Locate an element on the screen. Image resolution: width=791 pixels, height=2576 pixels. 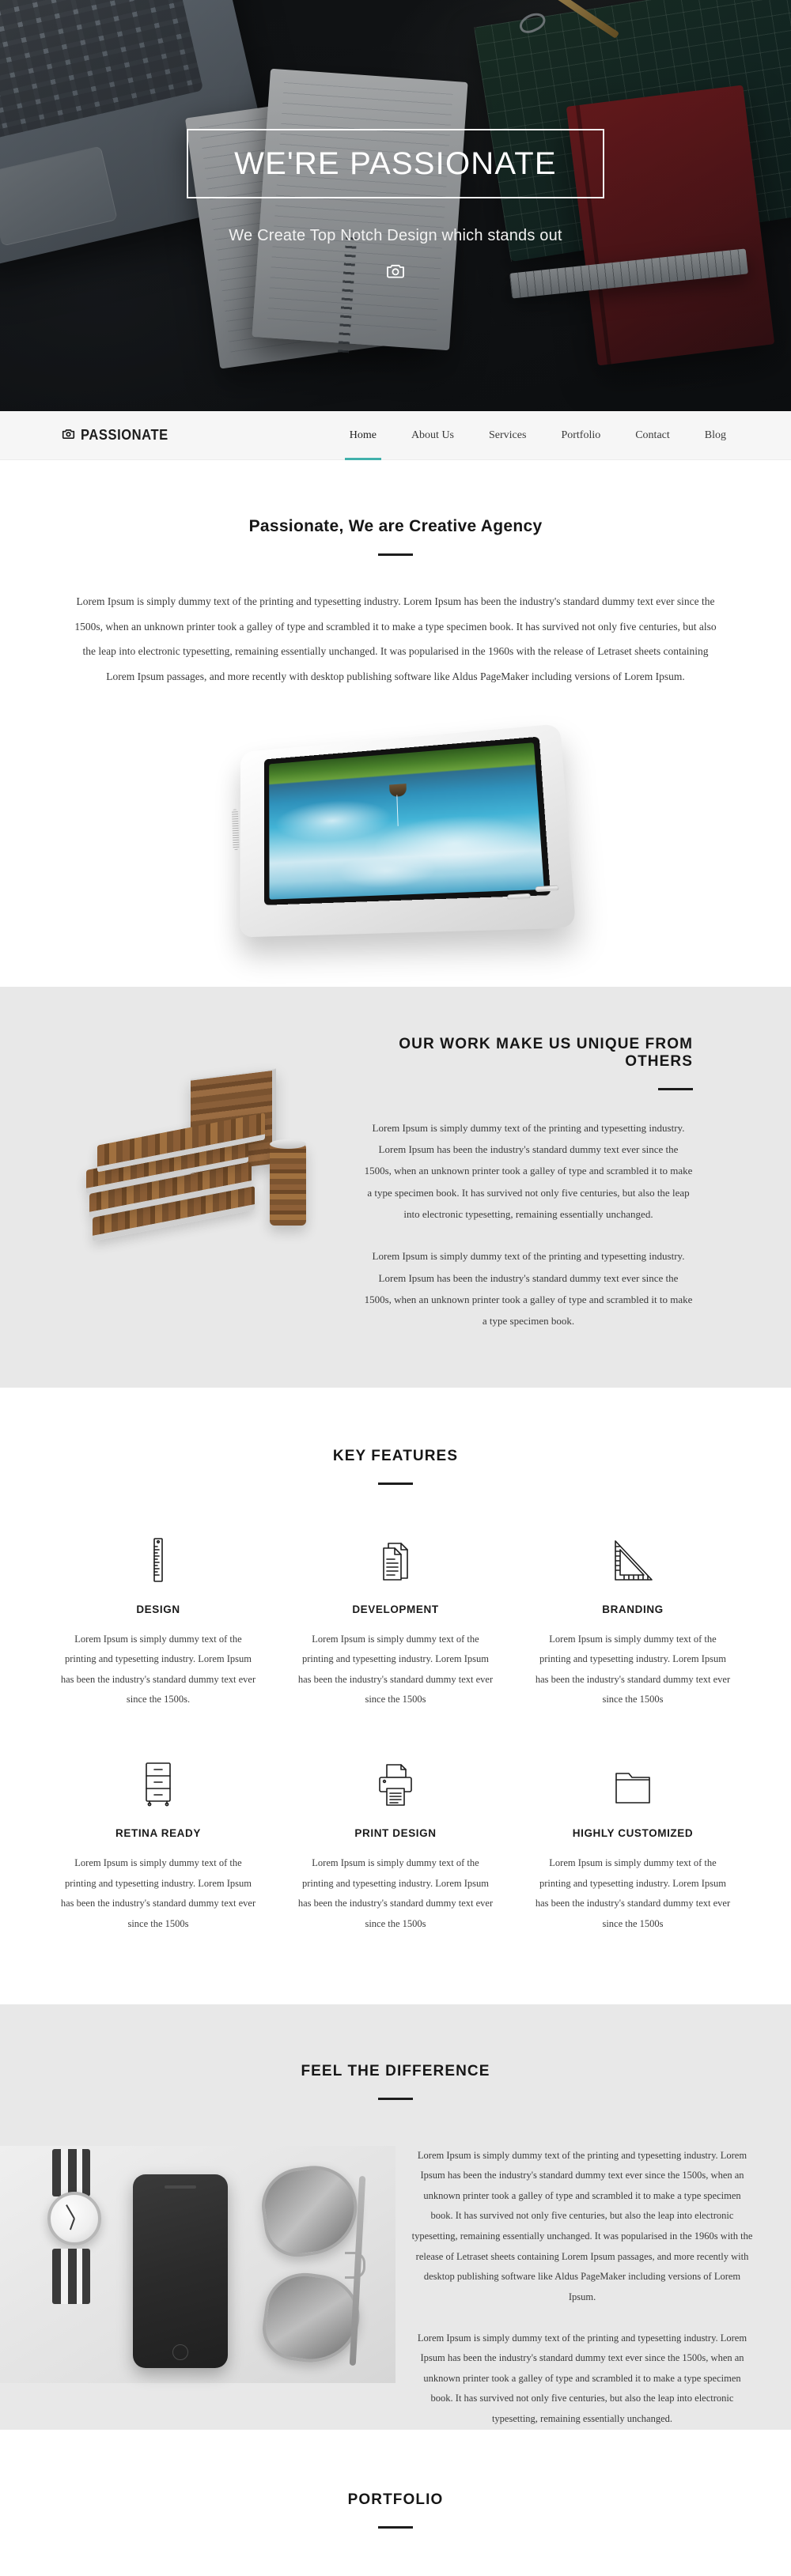
hero-title-box: WE'RE PASSIONATE is located at coordinates (395, 163).